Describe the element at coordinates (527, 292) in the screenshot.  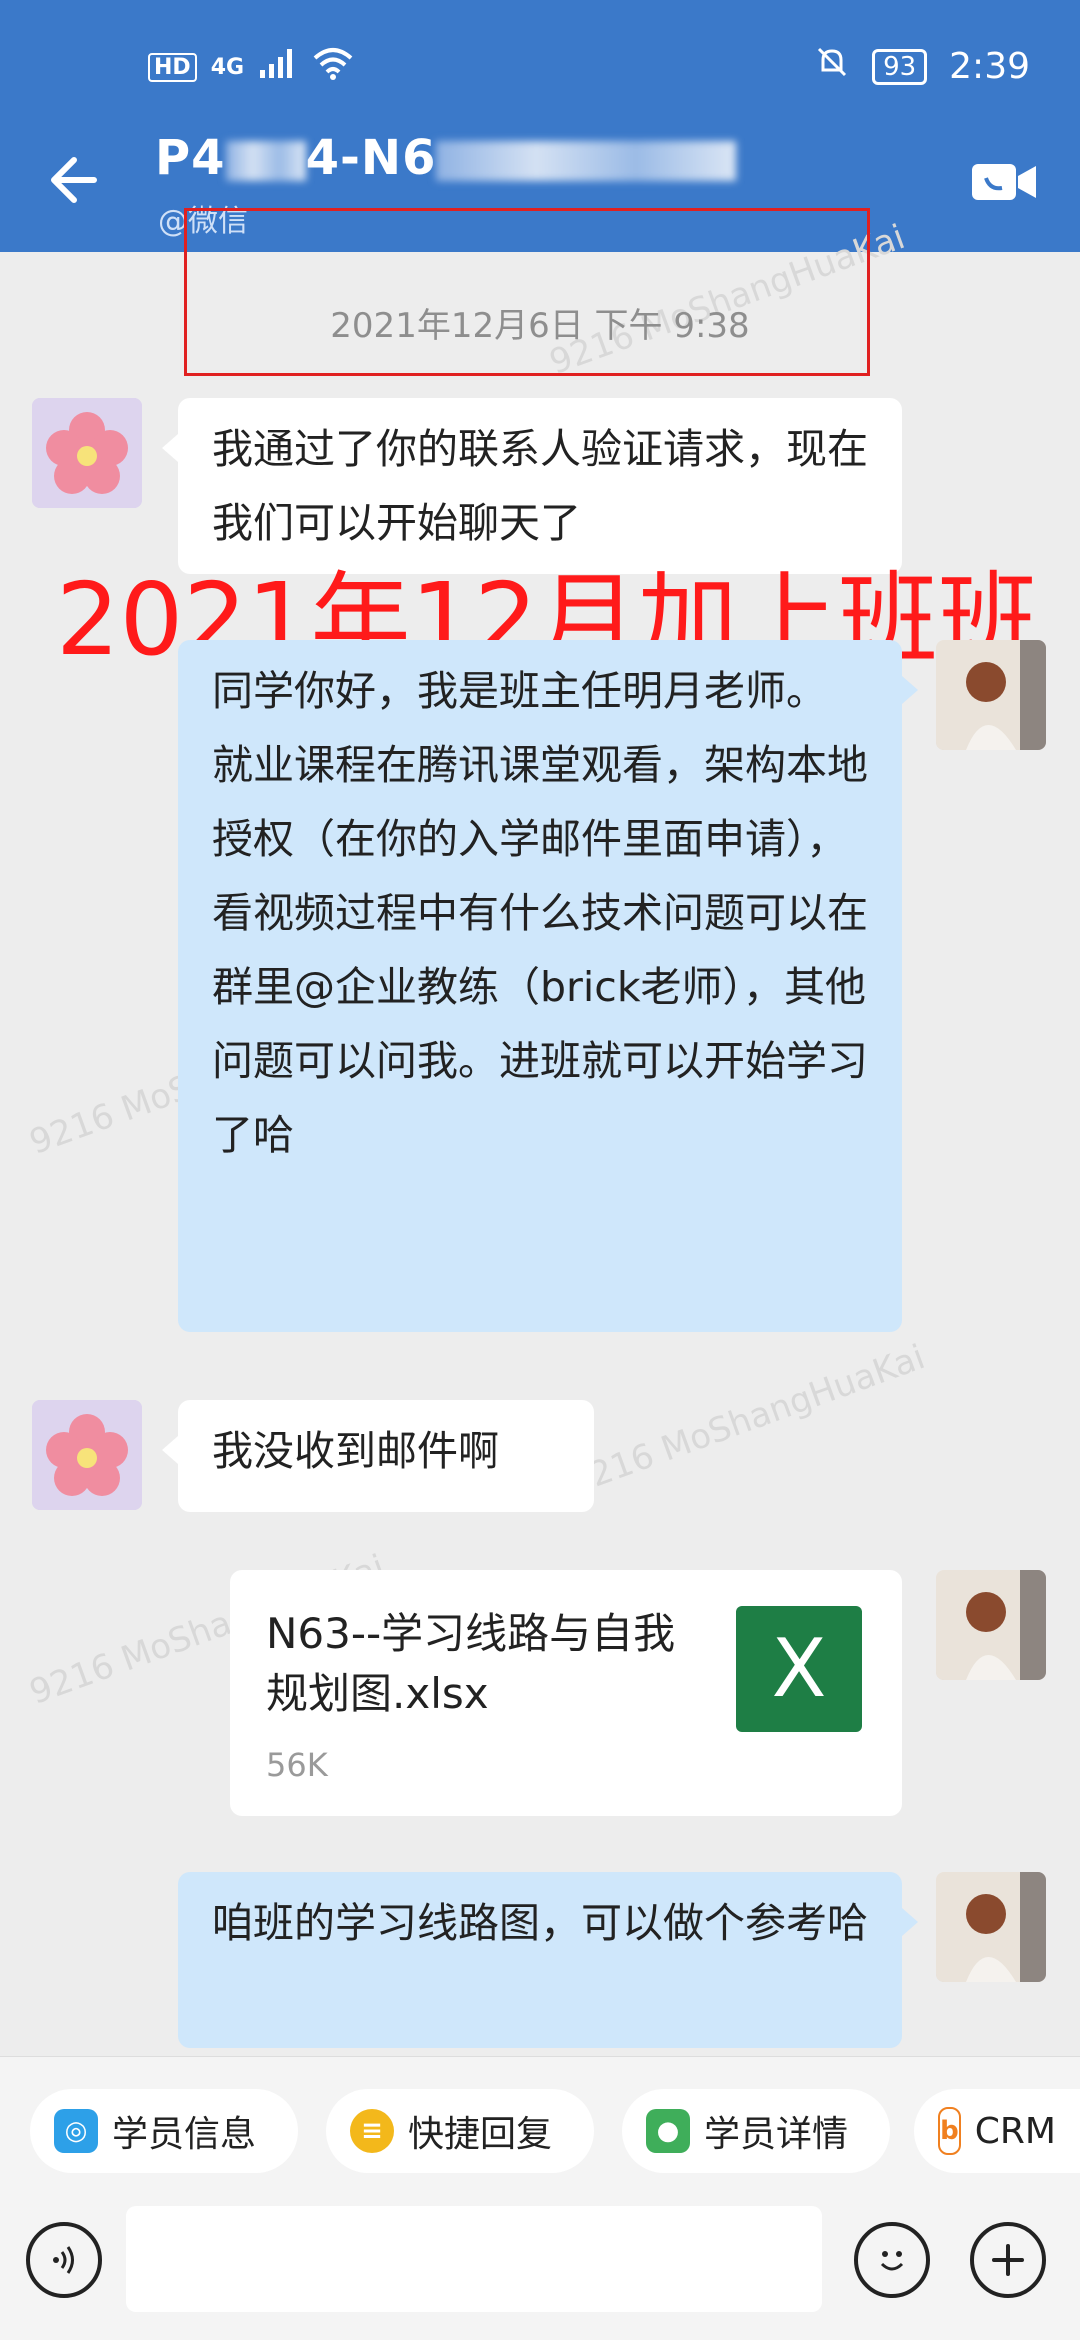
I see `annotation-box` at that location.